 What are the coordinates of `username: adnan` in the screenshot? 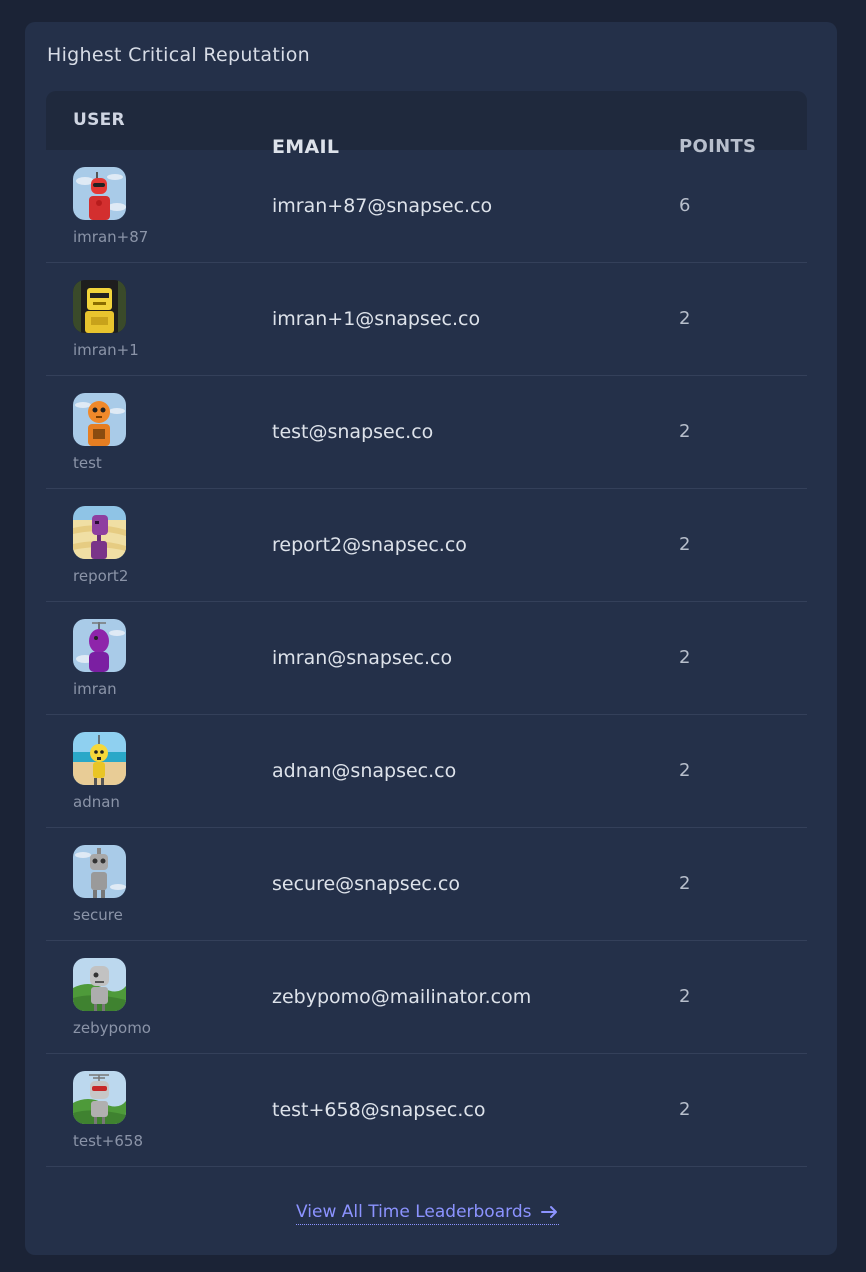 It's located at (96, 802).